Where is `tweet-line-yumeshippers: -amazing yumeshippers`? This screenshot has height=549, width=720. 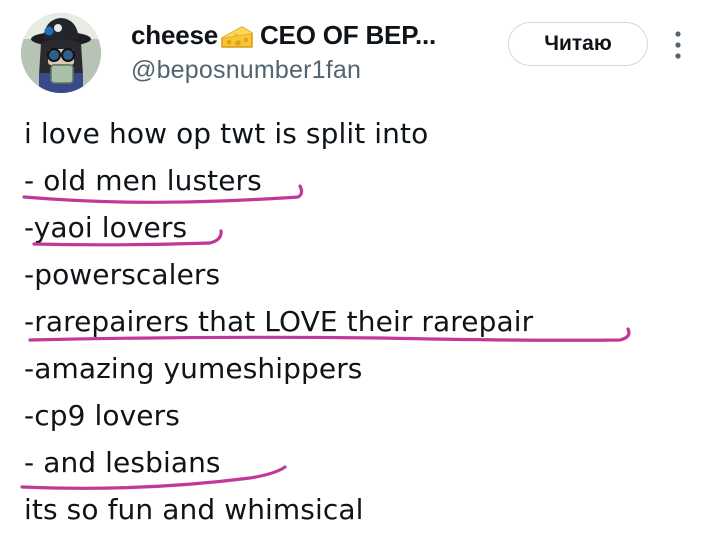 tweet-line-yumeshippers: -amazing yumeshippers is located at coordinates (193, 368).